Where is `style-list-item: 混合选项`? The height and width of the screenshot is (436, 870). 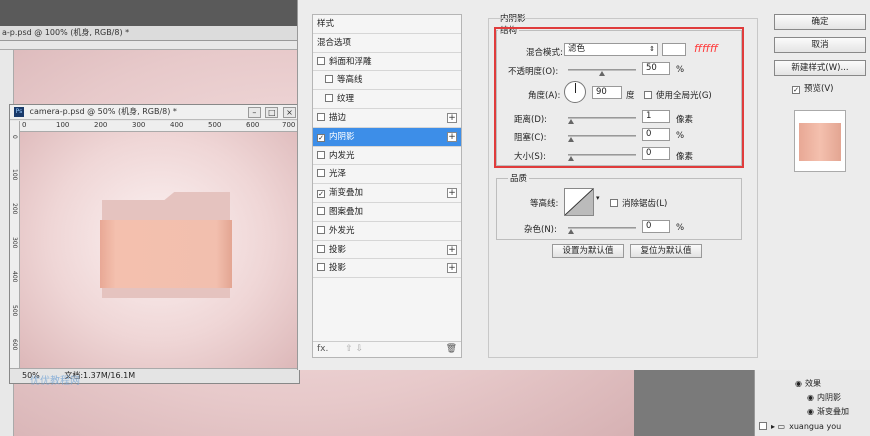
style-list-item: 混合选项 is located at coordinates (387, 43).